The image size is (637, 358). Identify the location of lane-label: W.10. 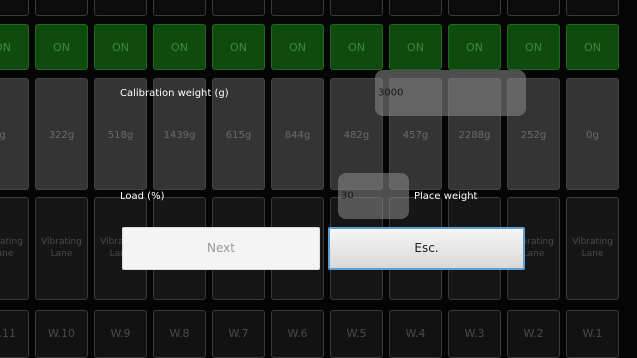
(61, 334).